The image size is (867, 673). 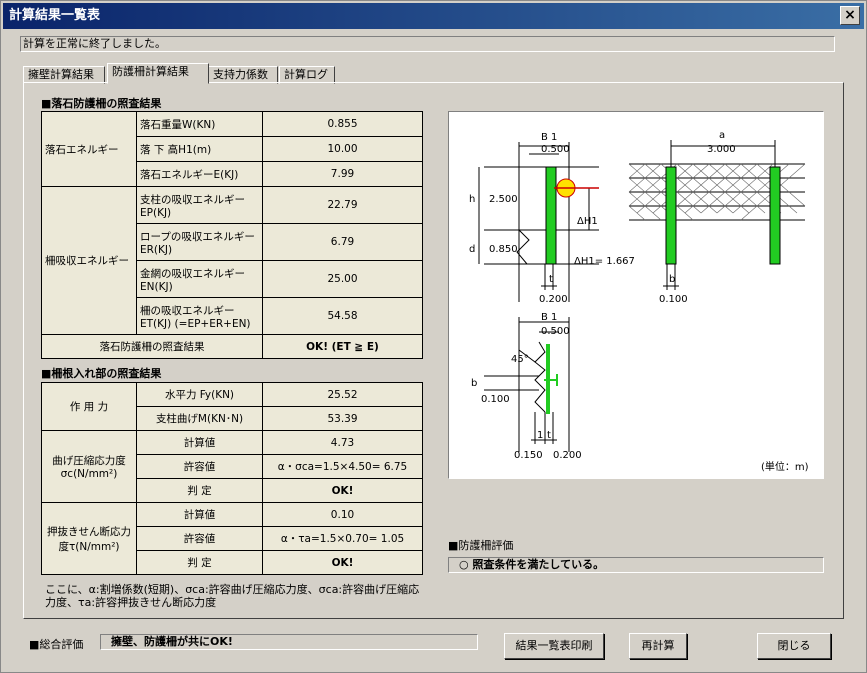 What do you see at coordinates (342, 394) in the screenshot?
I see `fy-value: 25.52` at bounding box center [342, 394].